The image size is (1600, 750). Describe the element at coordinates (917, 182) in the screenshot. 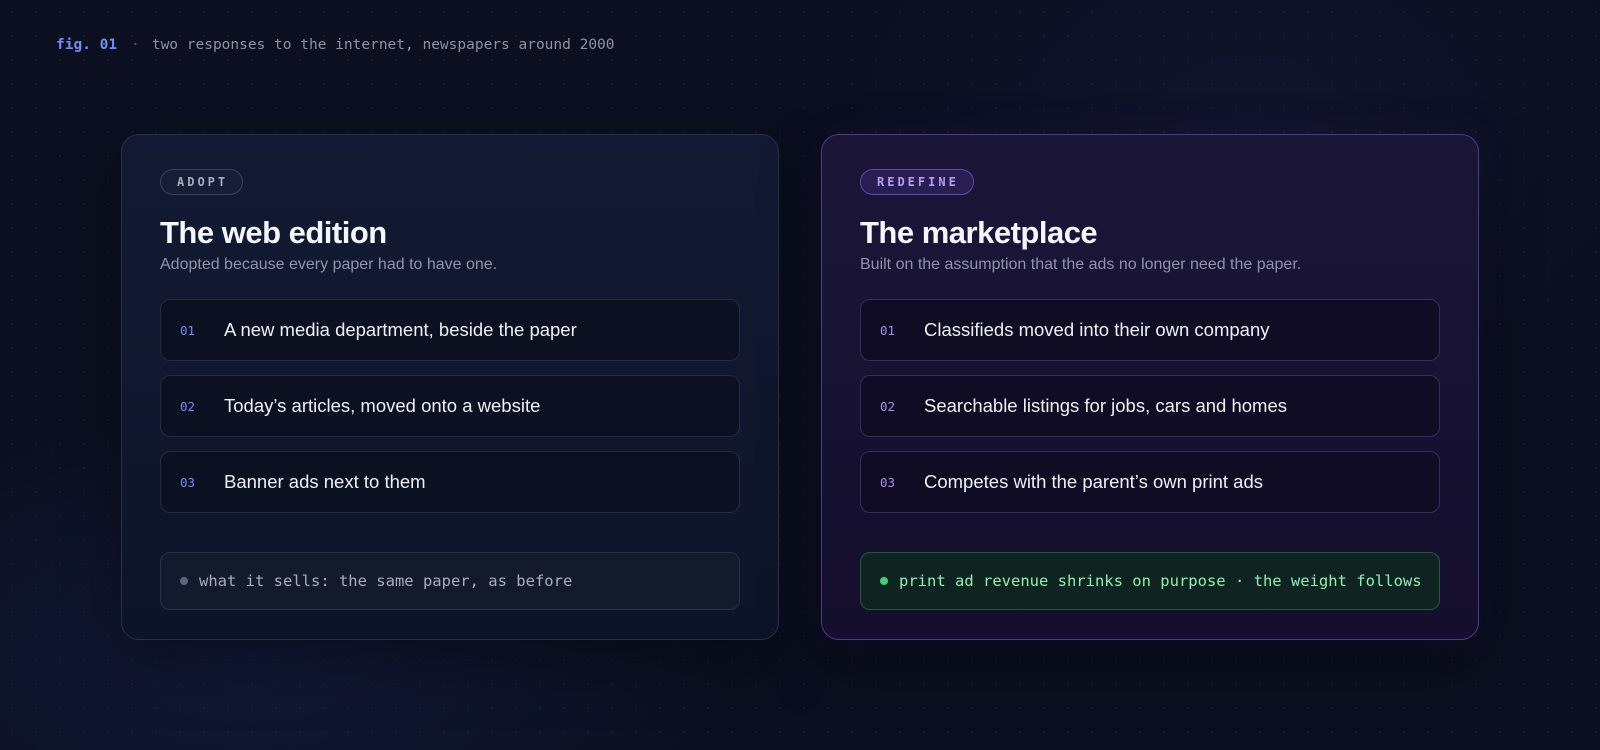

I see `redefine-tag: REDEFINE` at that location.